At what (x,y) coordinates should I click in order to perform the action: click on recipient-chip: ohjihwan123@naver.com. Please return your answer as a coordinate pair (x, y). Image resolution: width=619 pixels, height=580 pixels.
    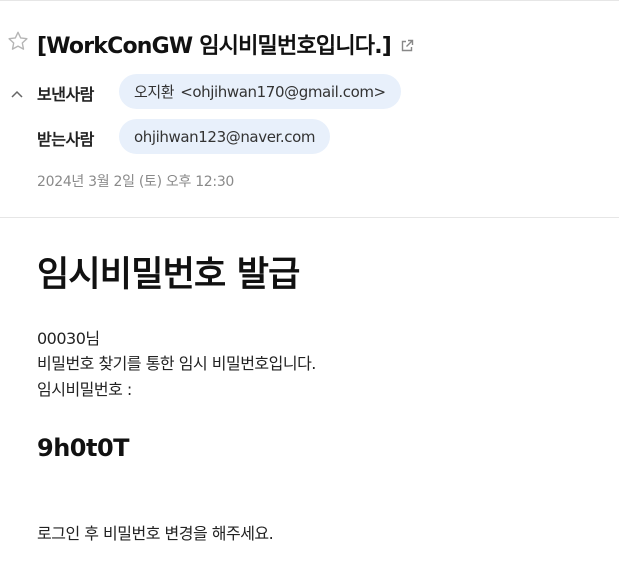
    Looking at the image, I should click on (225, 136).